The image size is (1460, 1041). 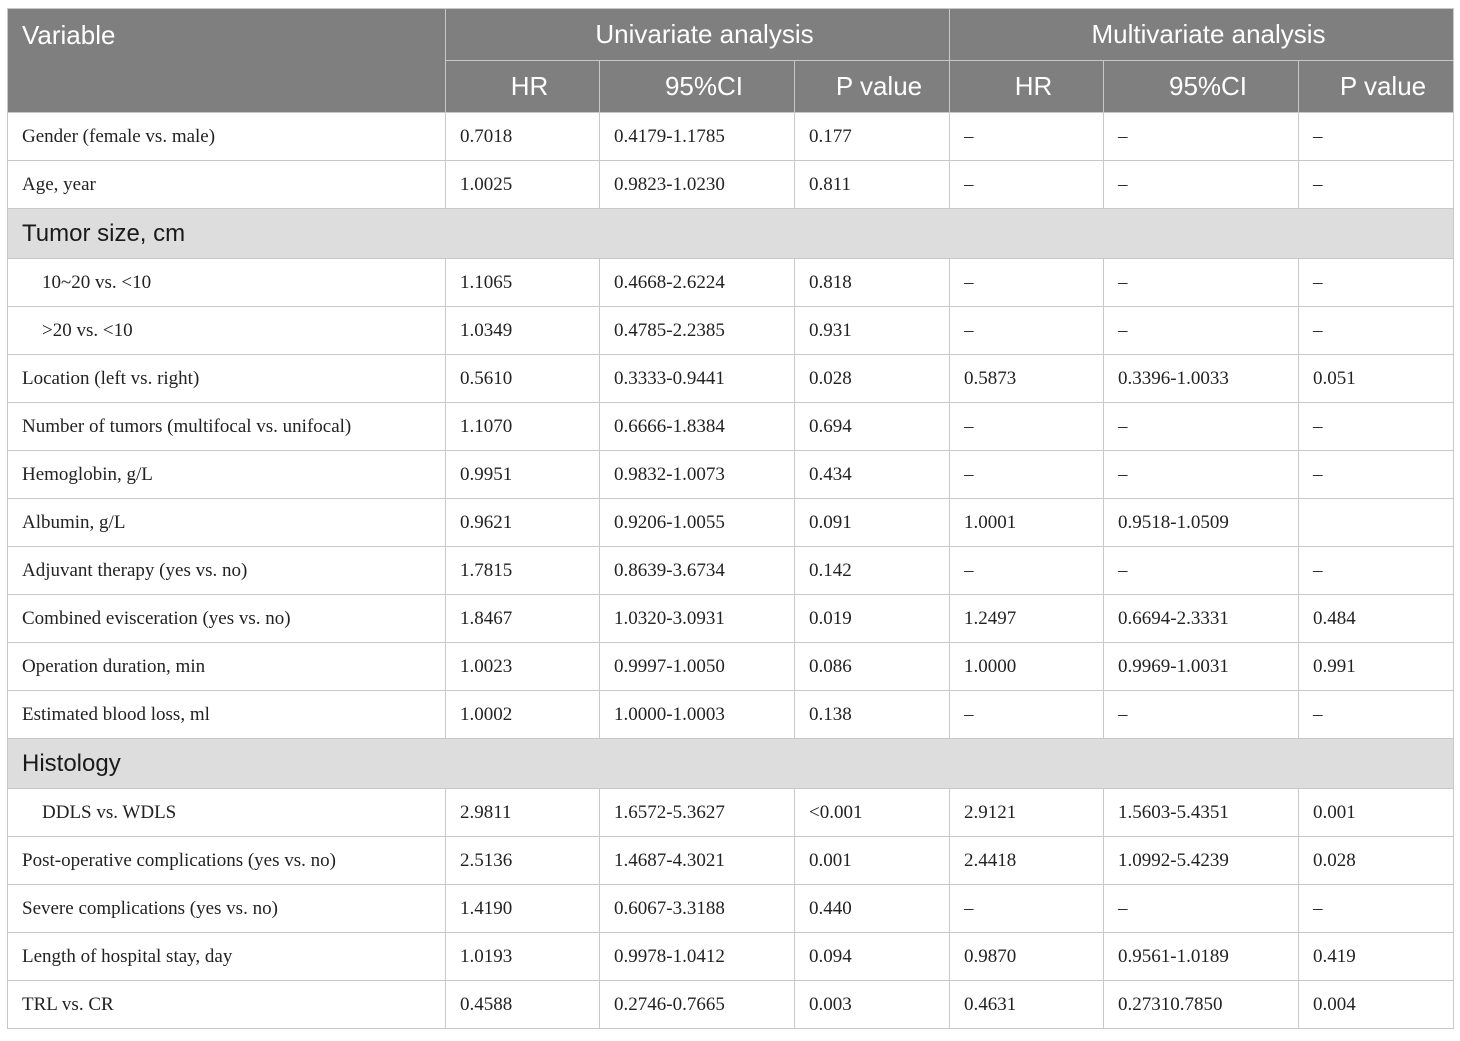 I want to click on row-label: Age, year, so click(x=226, y=184).